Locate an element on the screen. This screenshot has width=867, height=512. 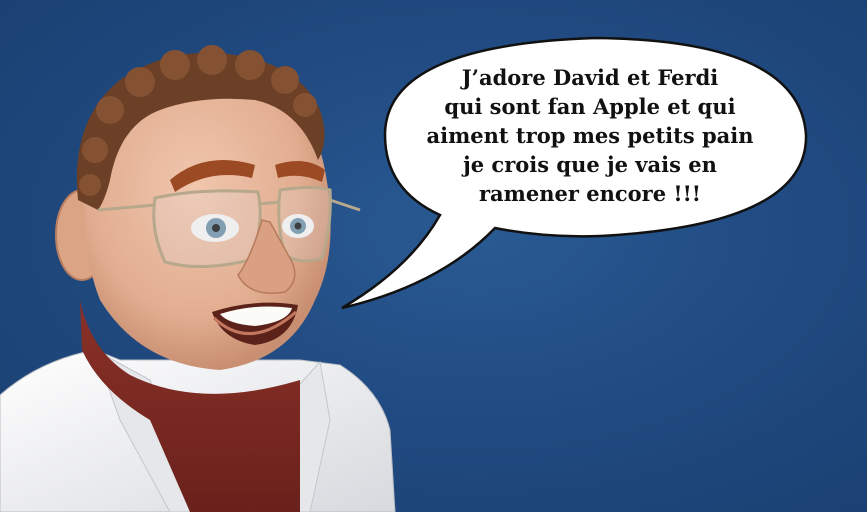
bubble-line: qui sont fan Apple et qui is located at coordinates (590, 106).